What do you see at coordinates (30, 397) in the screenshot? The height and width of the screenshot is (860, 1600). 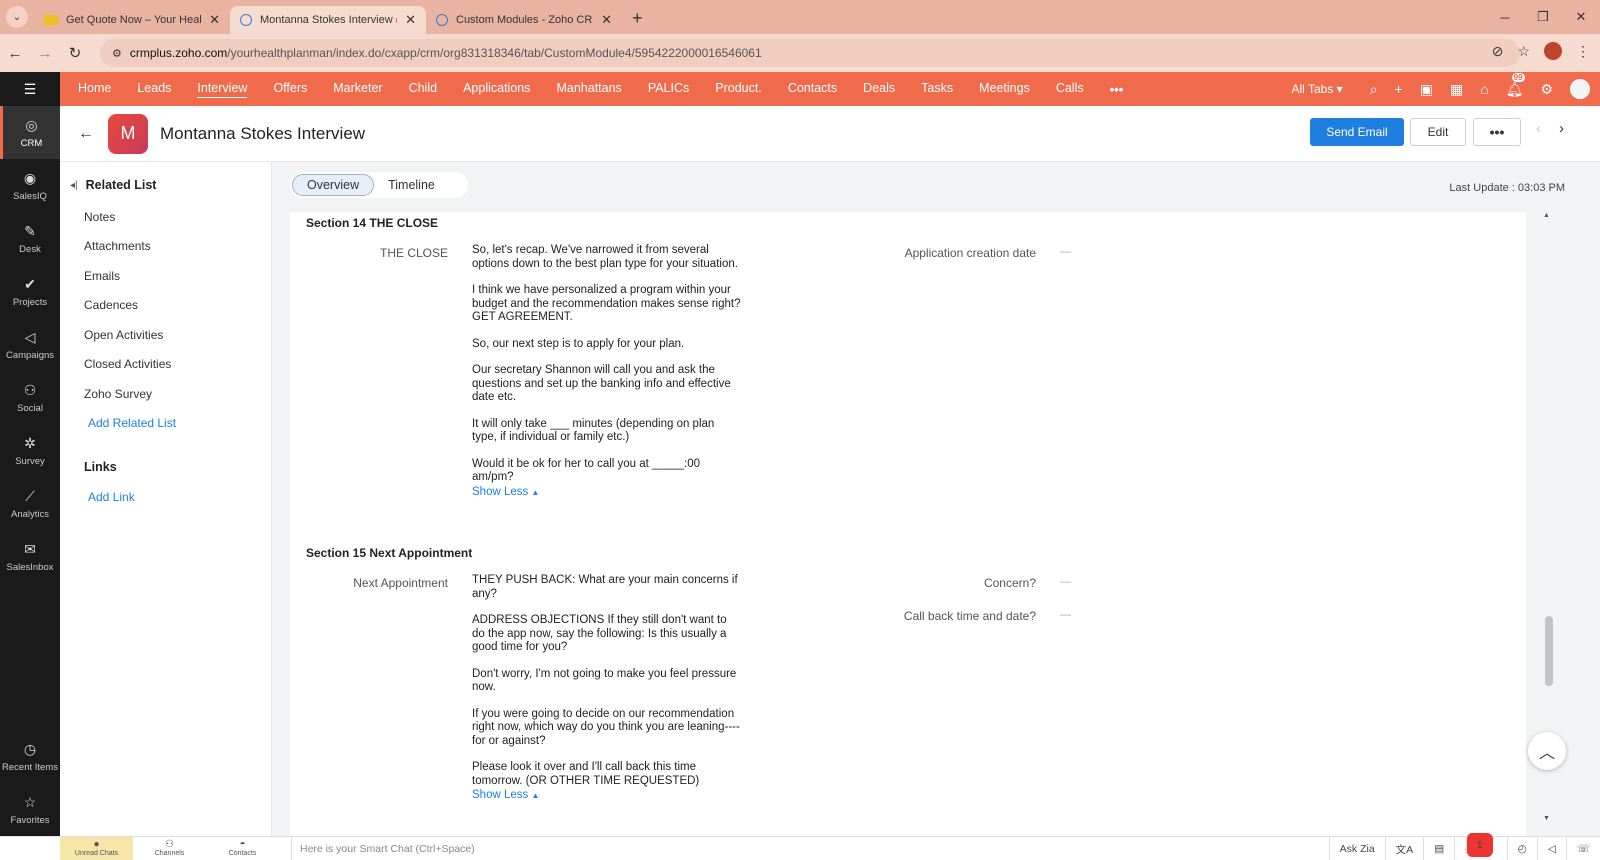 I see `app-social: ⚇ Social` at bounding box center [30, 397].